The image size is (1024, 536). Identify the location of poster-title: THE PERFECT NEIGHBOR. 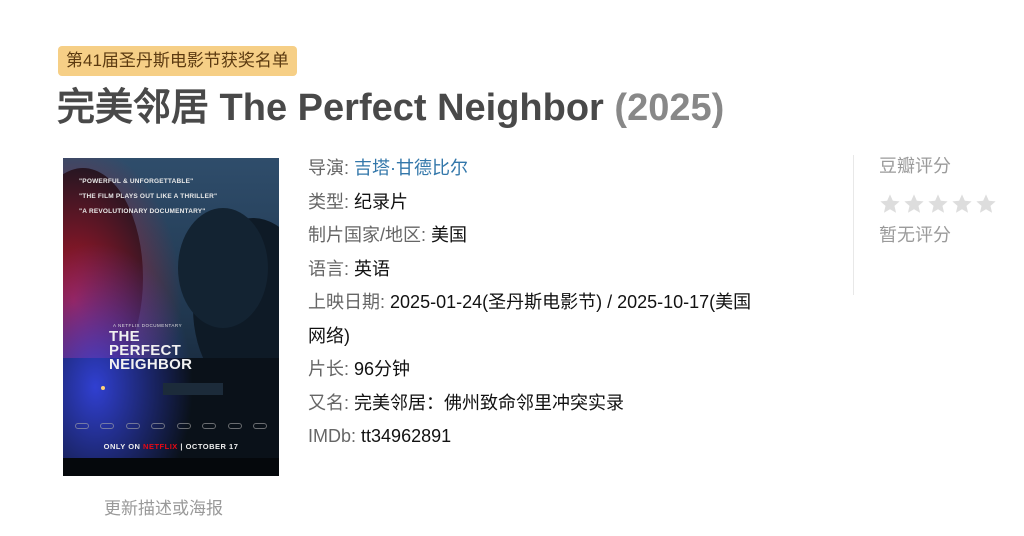
(174, 351).